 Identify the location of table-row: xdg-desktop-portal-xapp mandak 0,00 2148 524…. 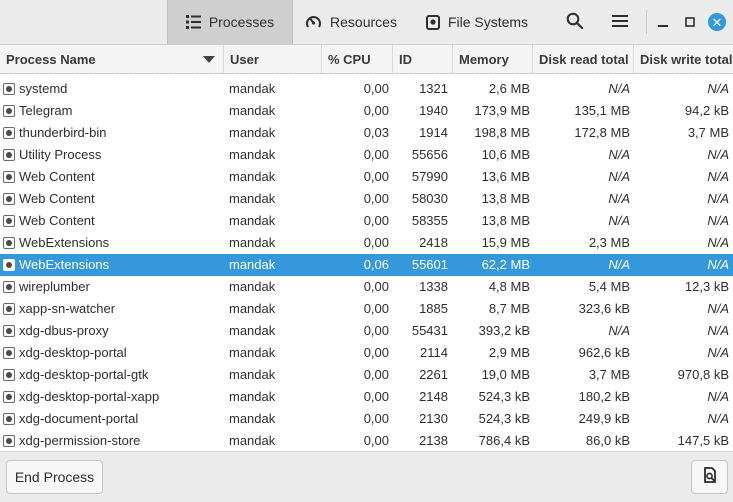
(366, 397).